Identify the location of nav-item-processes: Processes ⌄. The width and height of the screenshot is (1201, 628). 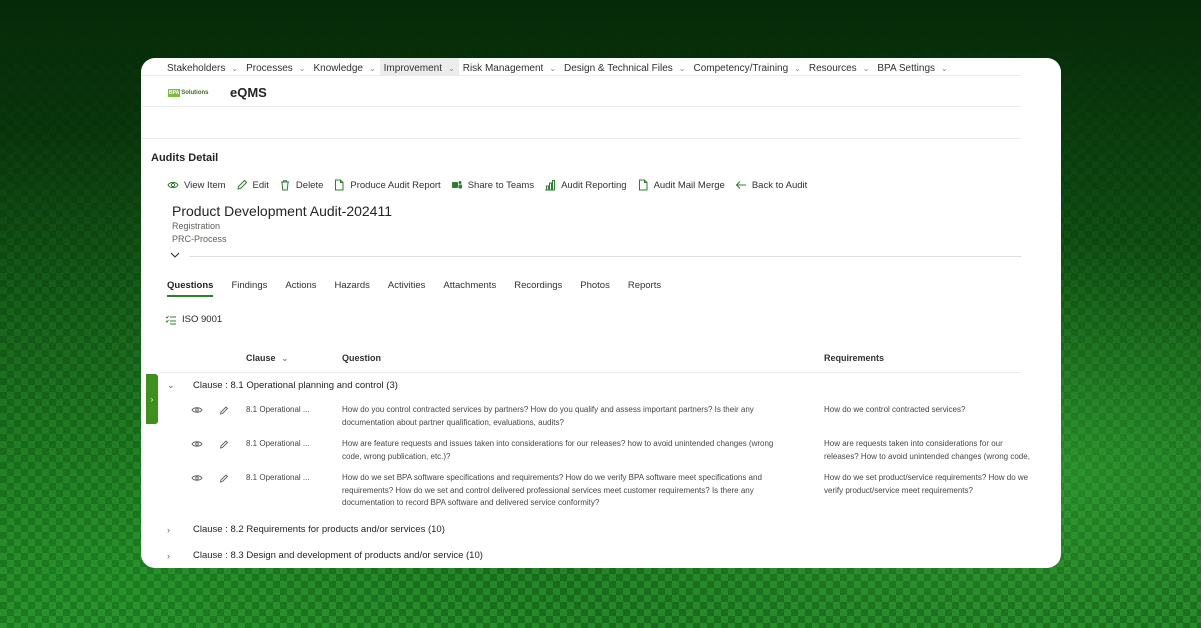
(275, 67).